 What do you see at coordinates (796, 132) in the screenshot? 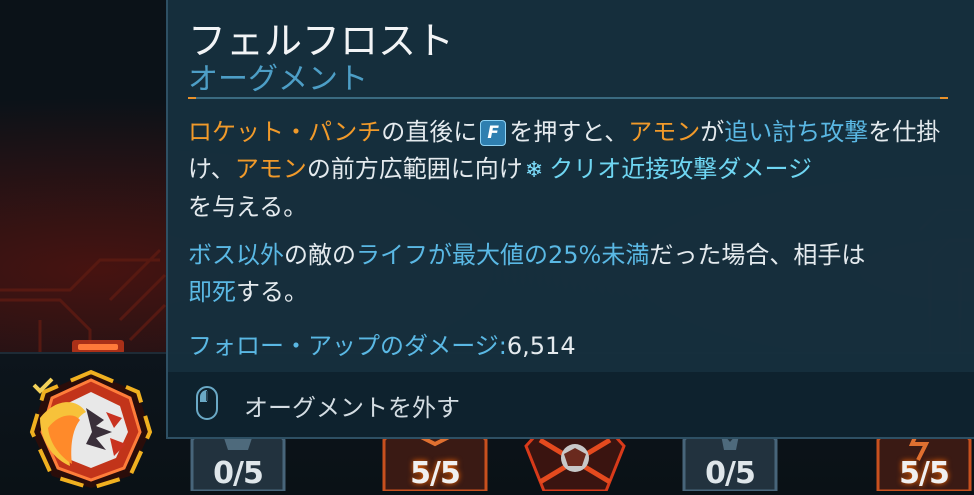
I see `keyword: 追い討ち攻撃` at bounding box center [796, 132].